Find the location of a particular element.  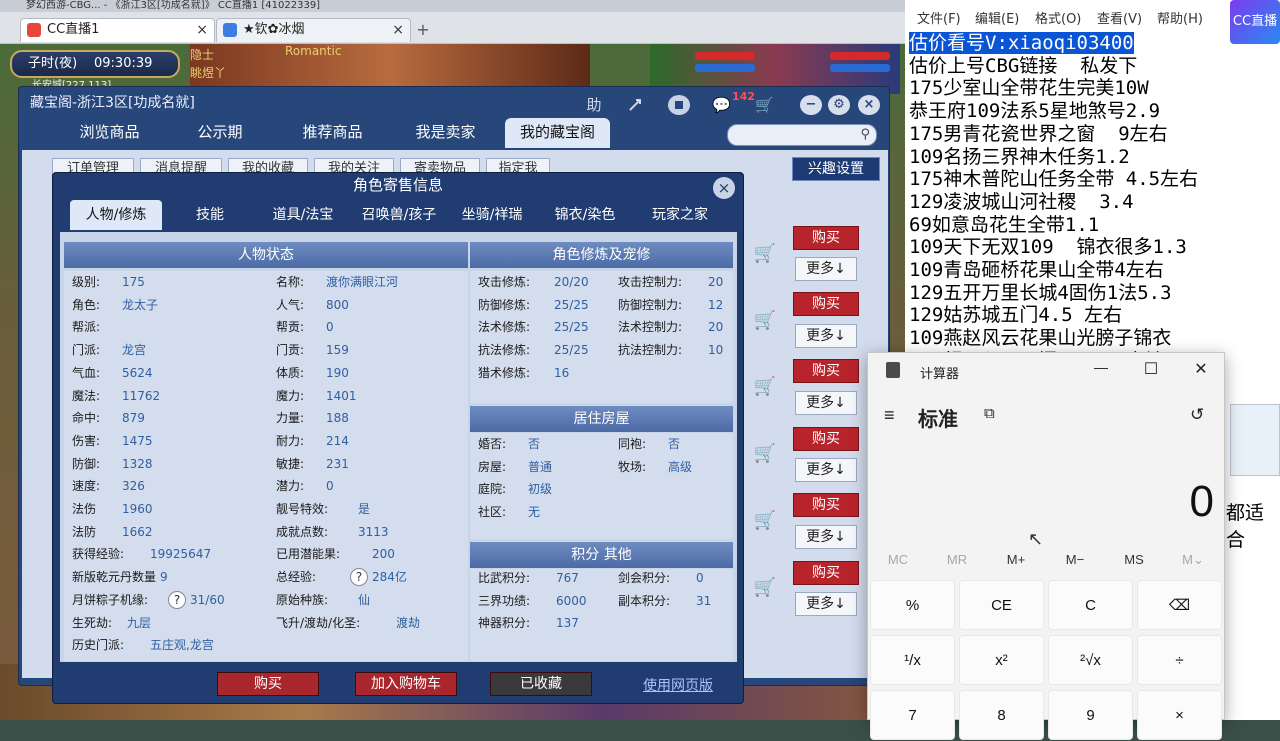

backspace-key: ⌫ is located at coordinates (1179, 605).